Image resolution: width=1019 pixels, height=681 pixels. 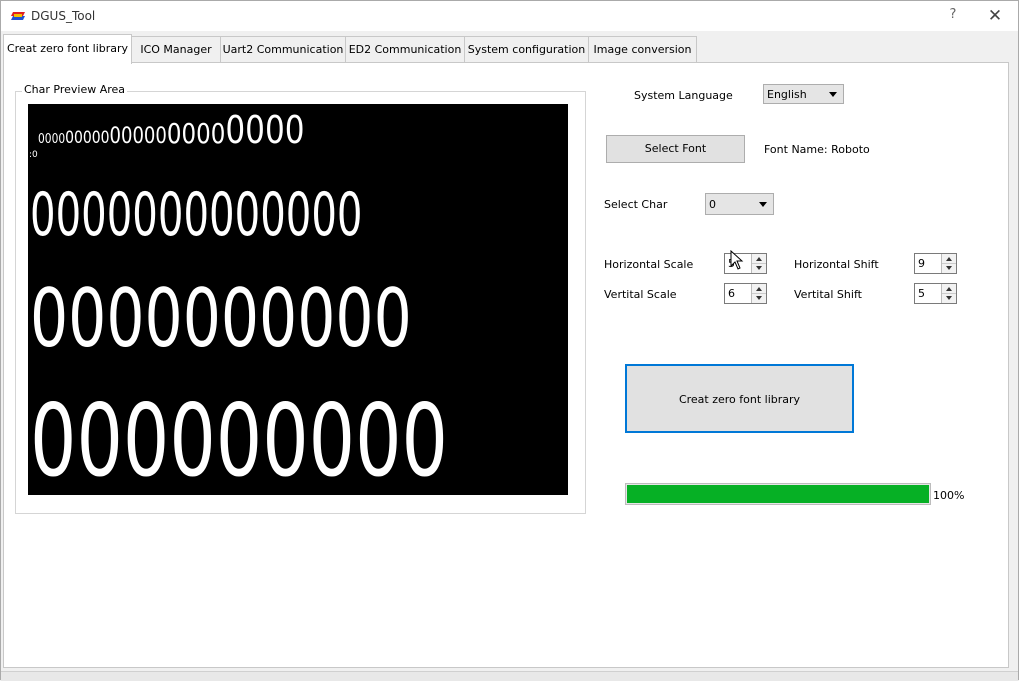 What do you see at coordinates (33, 155) in the screenshot?
I see `preview-row-0a: :0` at bounding box center [33, 155].